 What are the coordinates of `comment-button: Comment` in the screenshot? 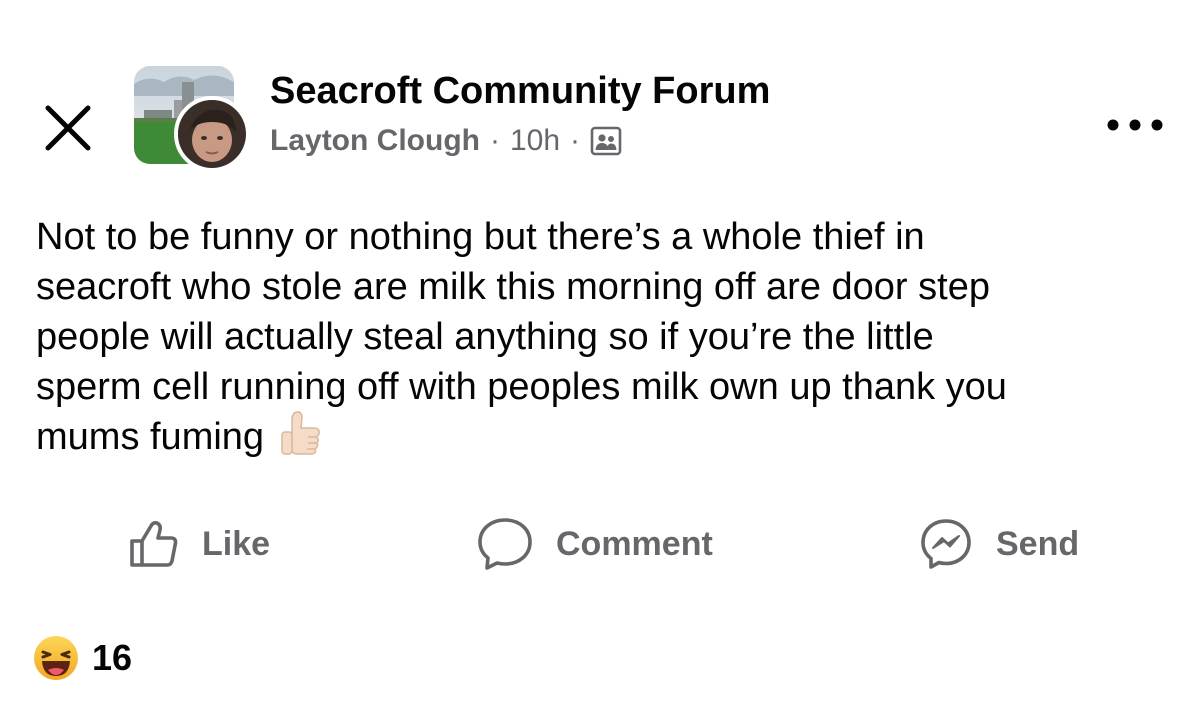 It's located at (594, 544).